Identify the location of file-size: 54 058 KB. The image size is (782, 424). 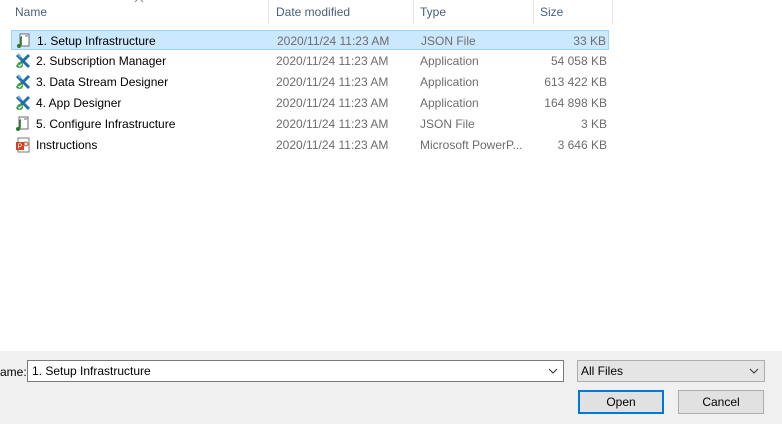
(578, 61).